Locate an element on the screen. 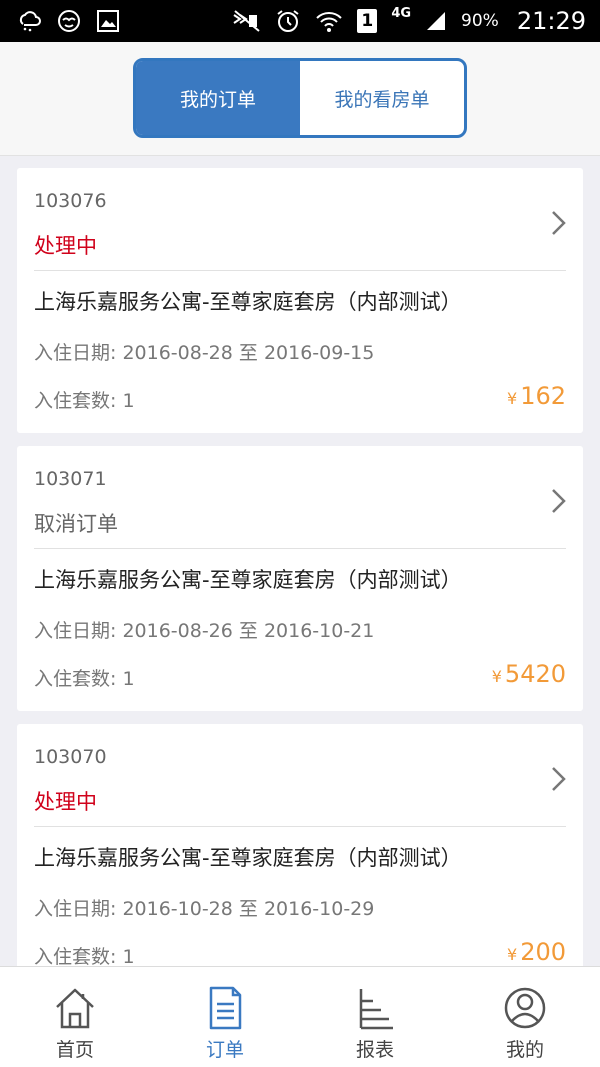 This screenshot has width=600, height=1067. profile-icon is located at coordinates (525, 1008).